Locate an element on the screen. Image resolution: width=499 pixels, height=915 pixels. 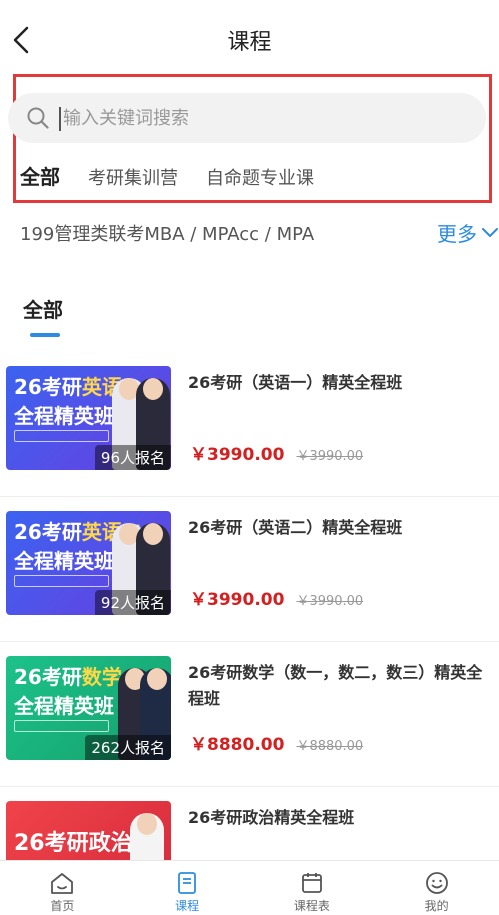
enroll-count: 96人报名 is located at coordinates (132, 457).